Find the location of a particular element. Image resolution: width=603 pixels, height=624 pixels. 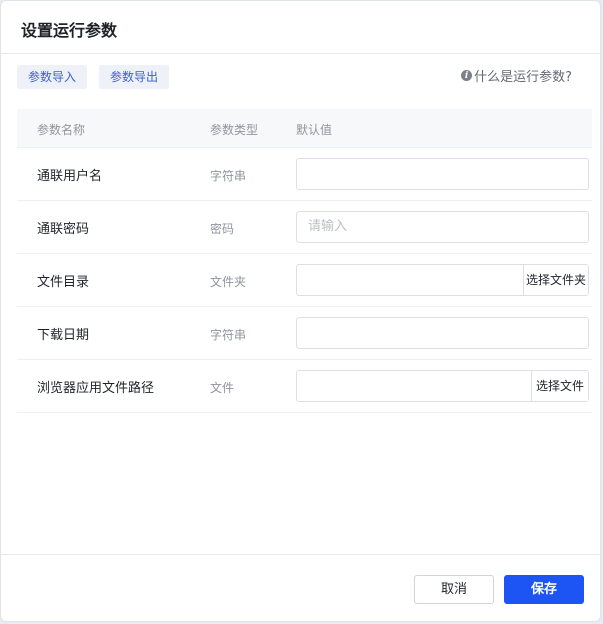

folder-input-group: 选择文件夹 is located at coordinates (442, 280).